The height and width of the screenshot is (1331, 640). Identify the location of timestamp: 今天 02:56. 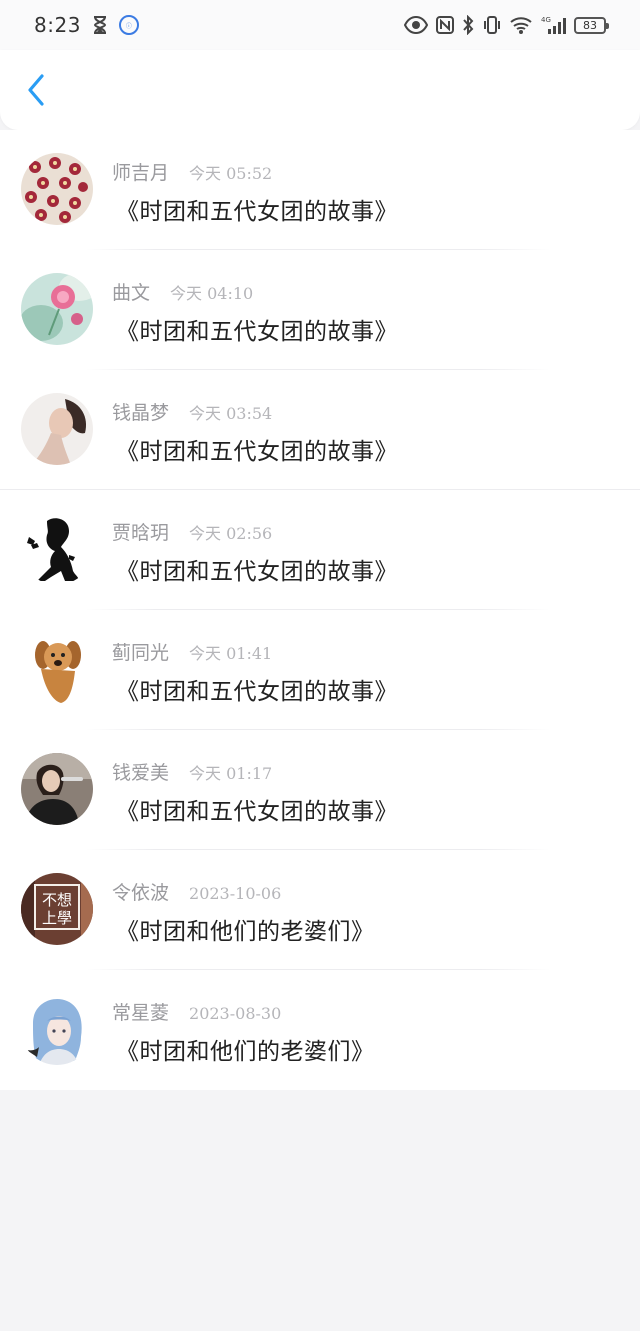
(231, 533).